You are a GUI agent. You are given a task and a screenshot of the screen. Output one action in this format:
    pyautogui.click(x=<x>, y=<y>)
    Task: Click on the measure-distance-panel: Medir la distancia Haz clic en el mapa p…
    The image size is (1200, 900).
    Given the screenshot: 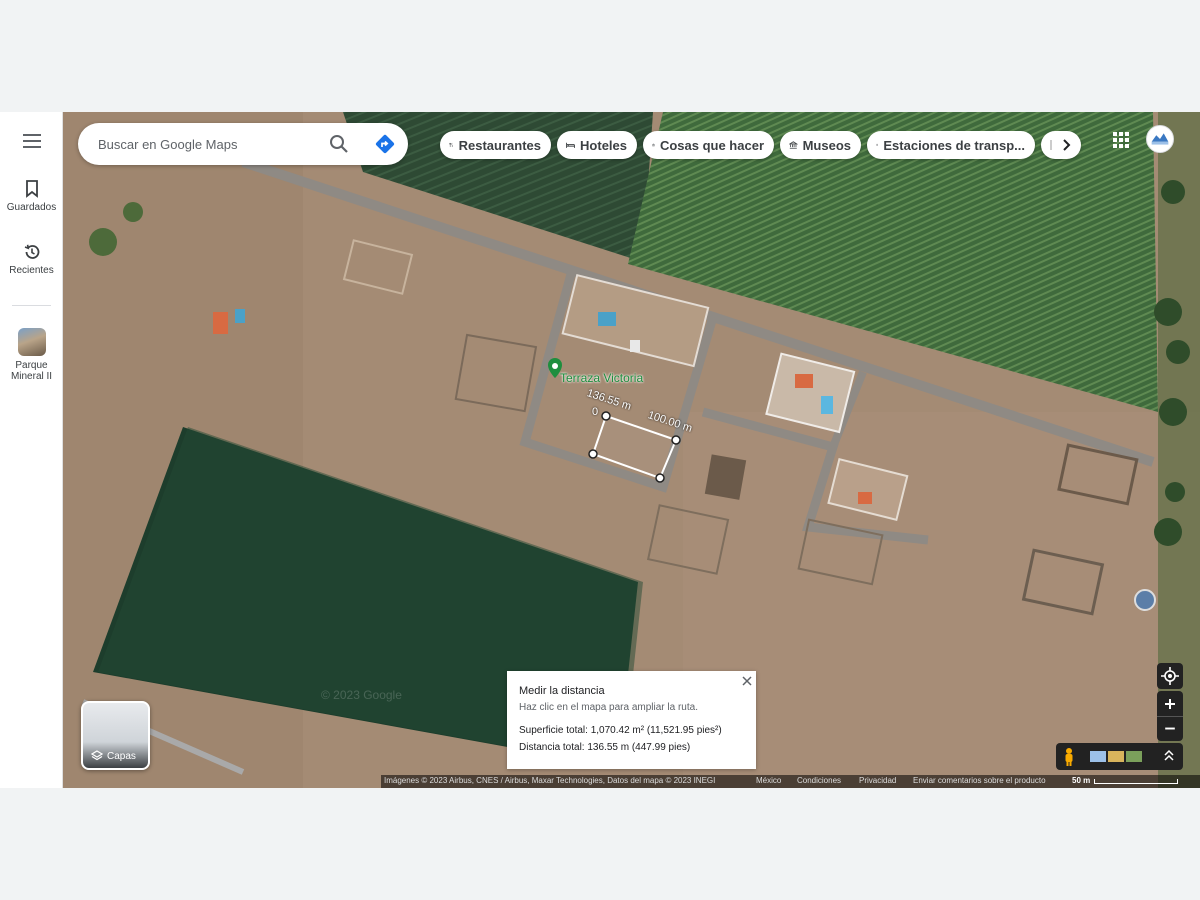 What is the action you would take?
    pyautogui.click(x=631, y=720)
    